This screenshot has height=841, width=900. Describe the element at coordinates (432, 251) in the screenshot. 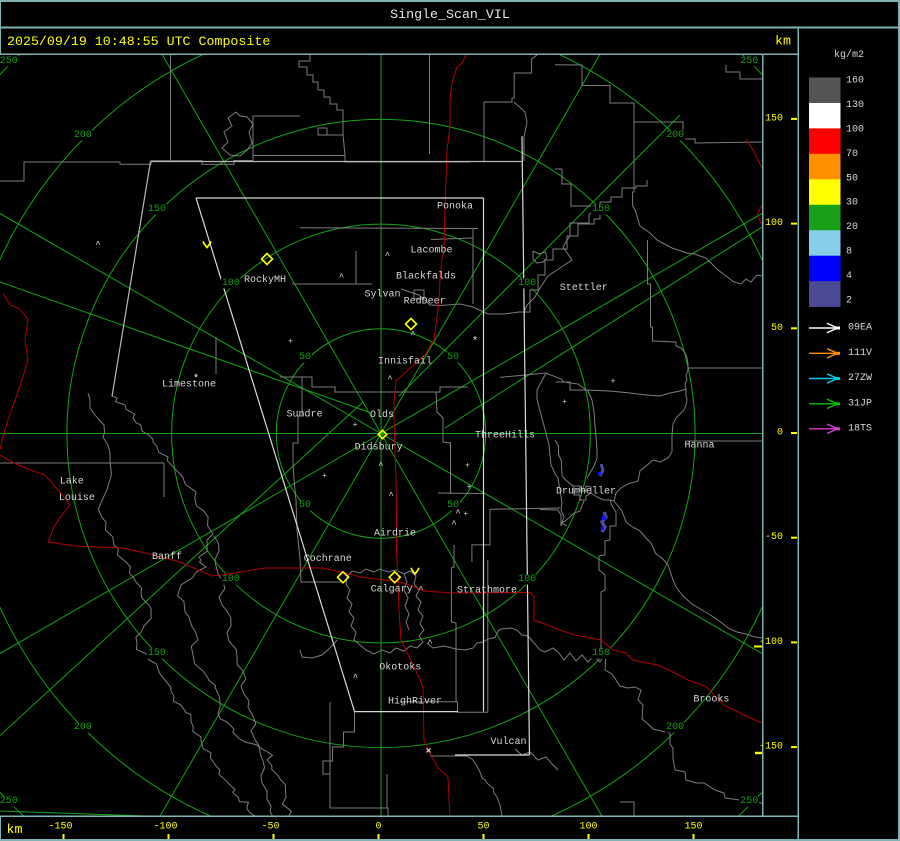

I see `svg-text: Lacombe` at that location.